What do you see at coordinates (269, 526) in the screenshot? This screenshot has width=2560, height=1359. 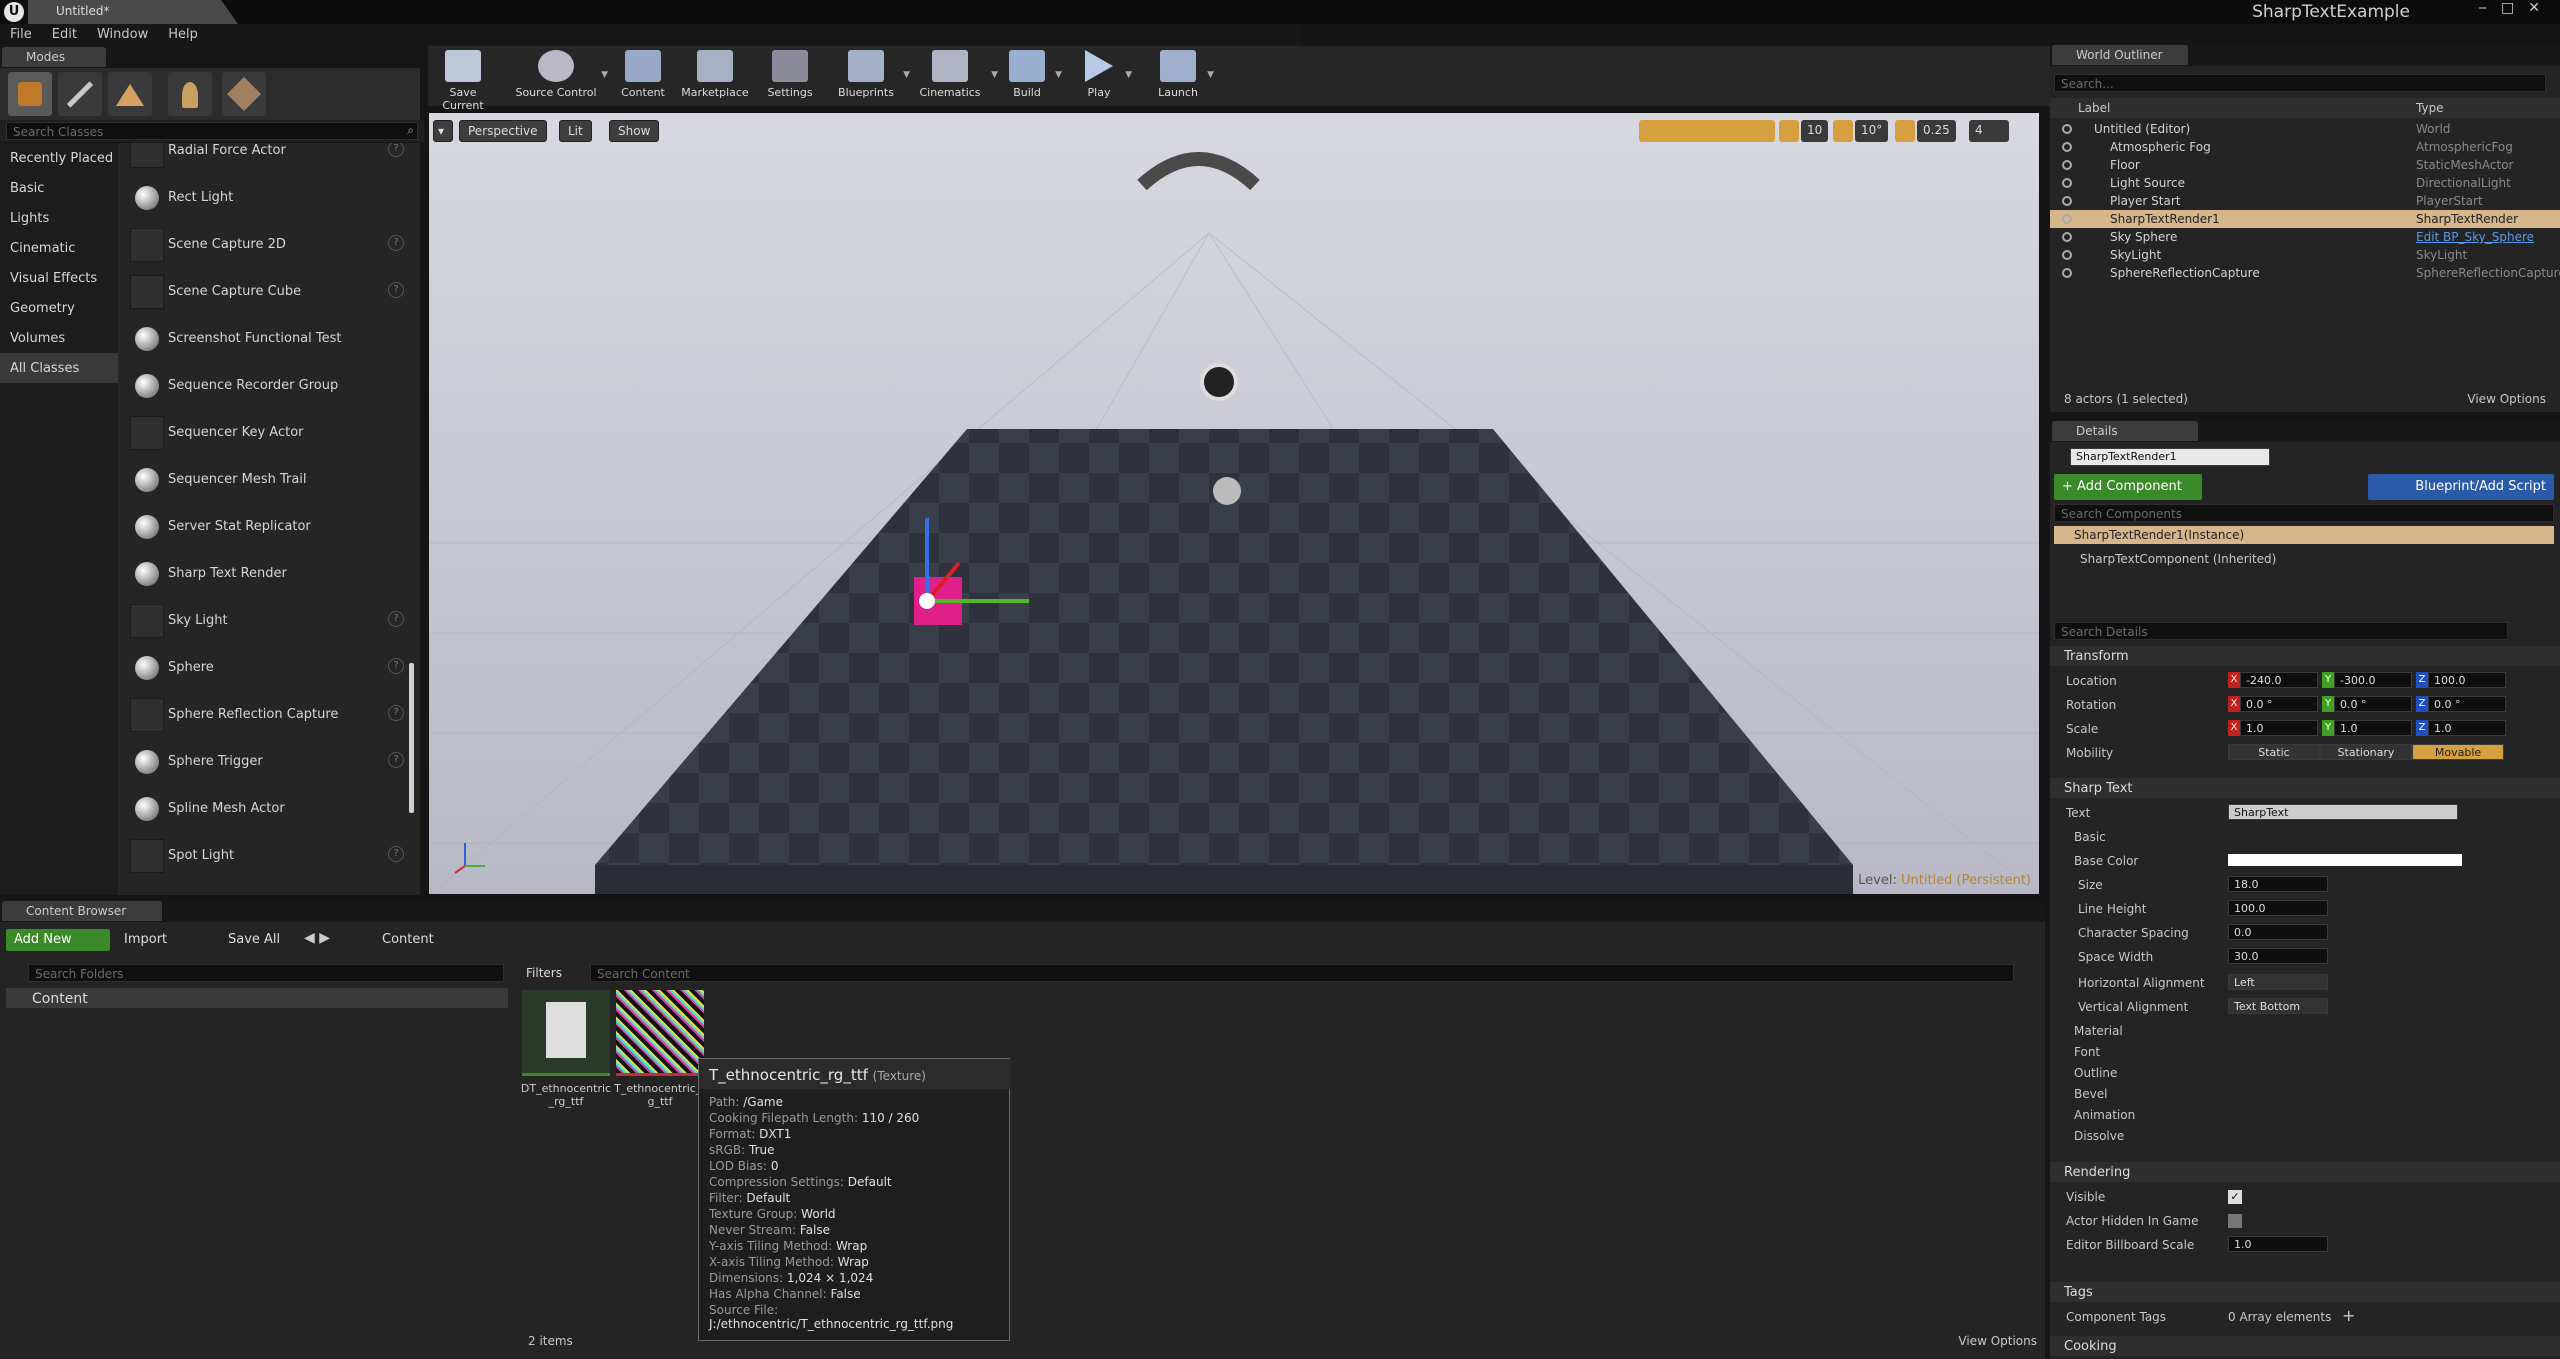 I see `list-item: Server Stat Replicator` at bounding box center [269, 526].